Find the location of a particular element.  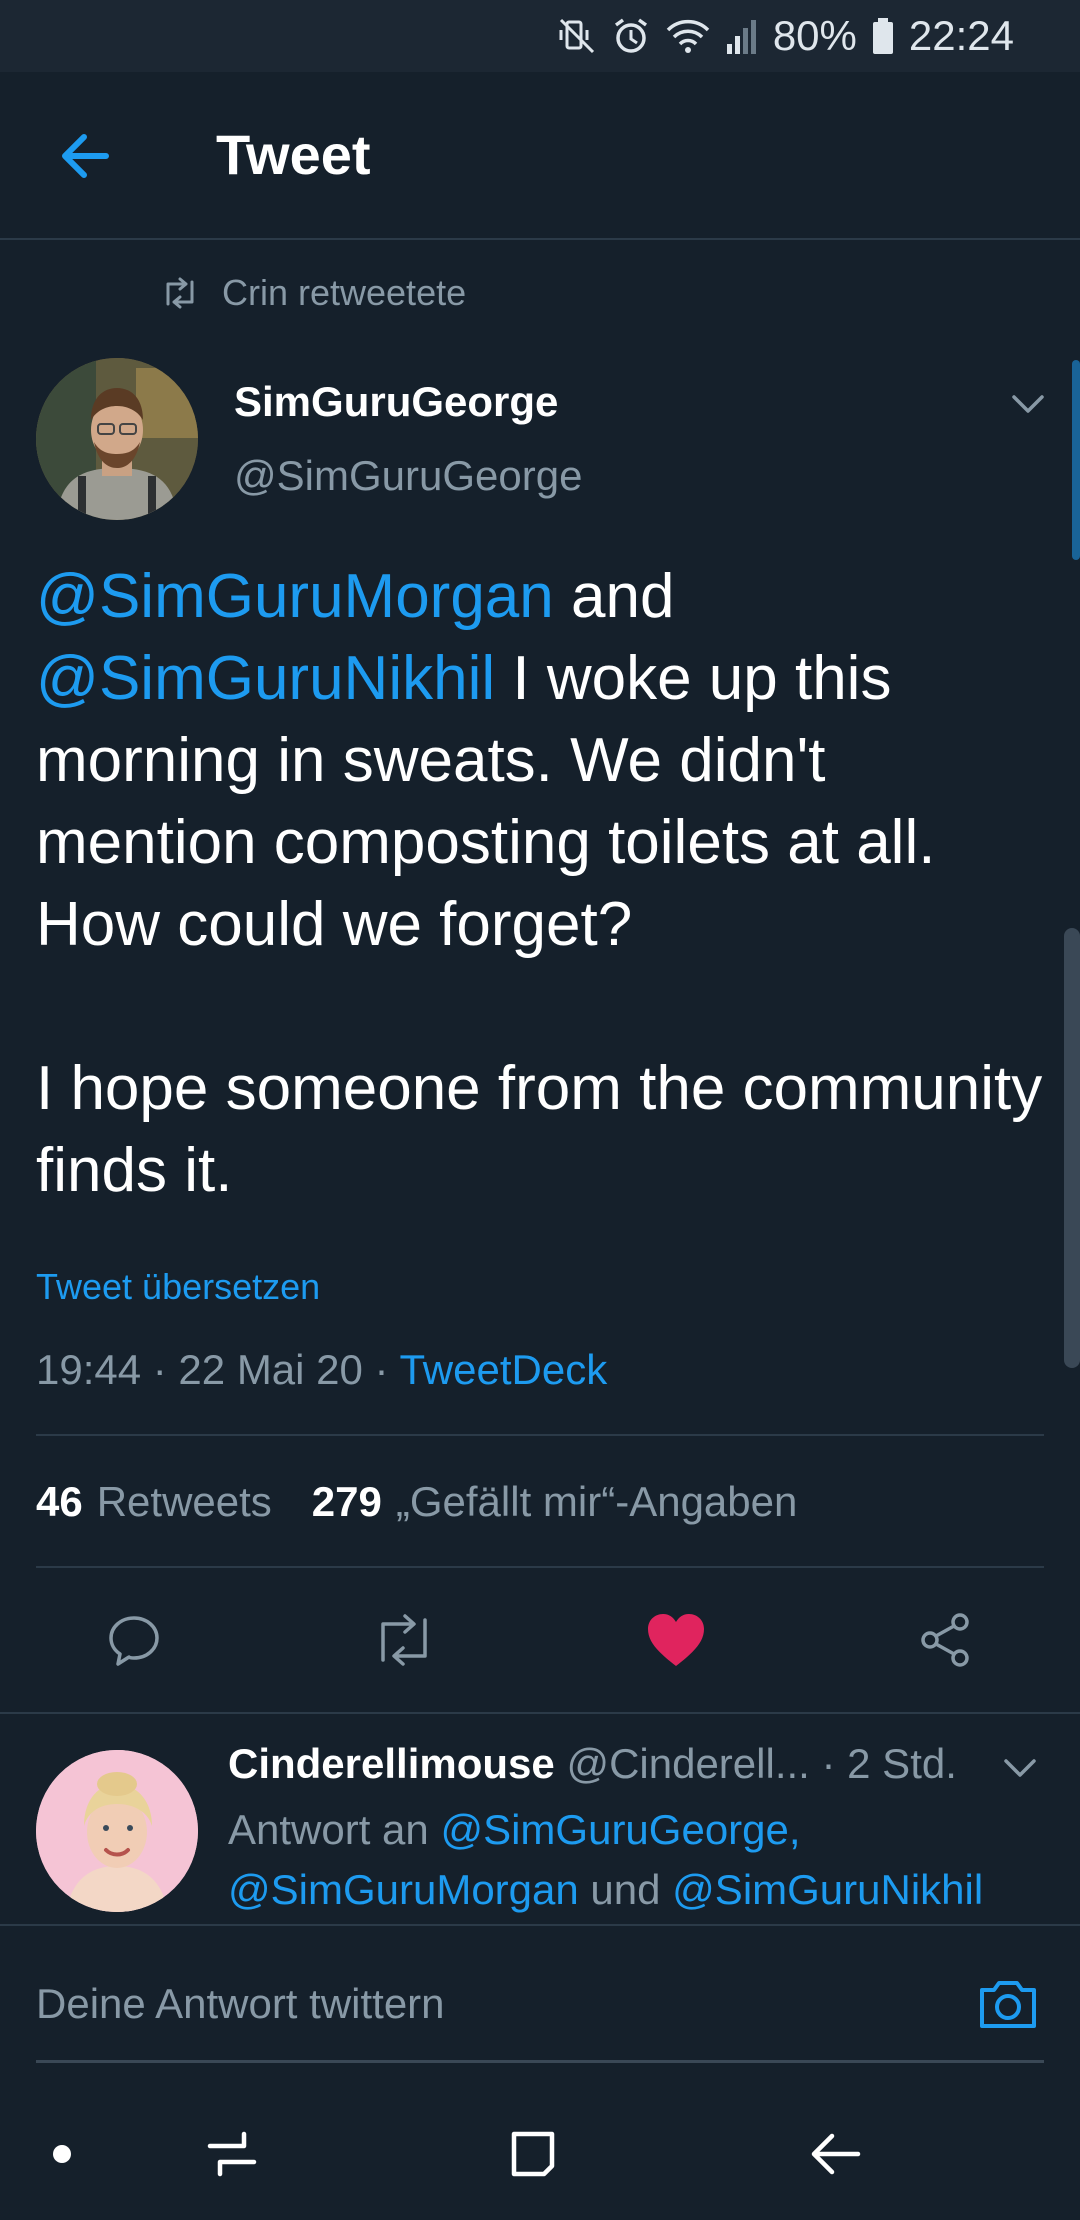

system-nav-bar is located at coordinates (540, 2152).